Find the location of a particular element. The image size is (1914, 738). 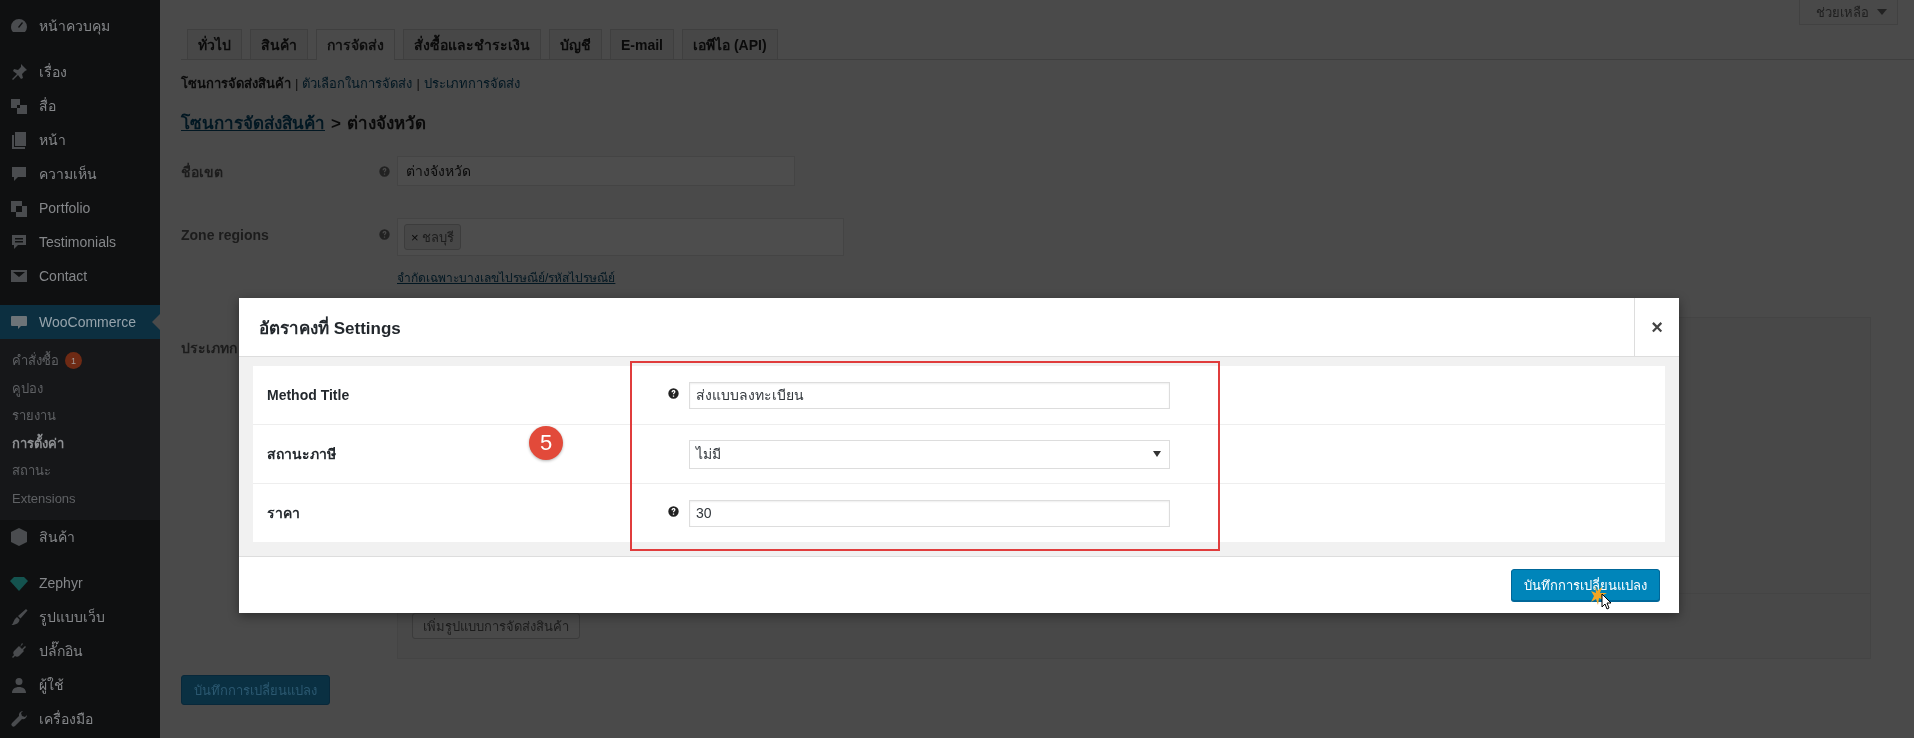

submenu-item: Extensions is located at coordinates (80, 498).